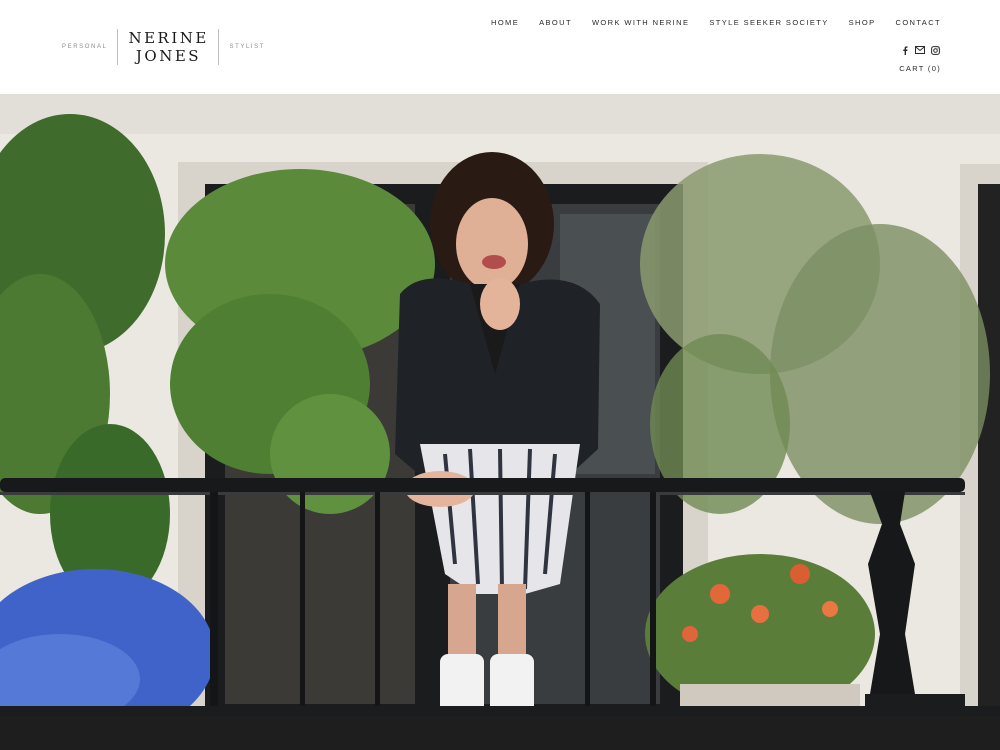 This screenshot has width=1000, height=750. What do you see at coordinates (85, 47) in the screenshot?
I see `logo-left-tag: PERSONAL` at bounding box center [85, 47].